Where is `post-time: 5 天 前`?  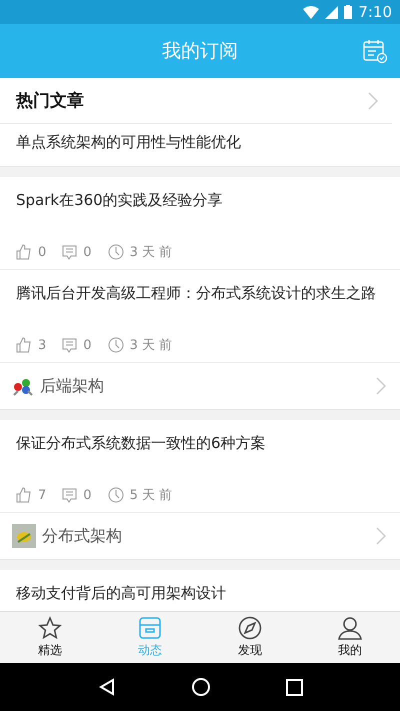
post-time: 5 天 前 is located at coordinates (151, 495).